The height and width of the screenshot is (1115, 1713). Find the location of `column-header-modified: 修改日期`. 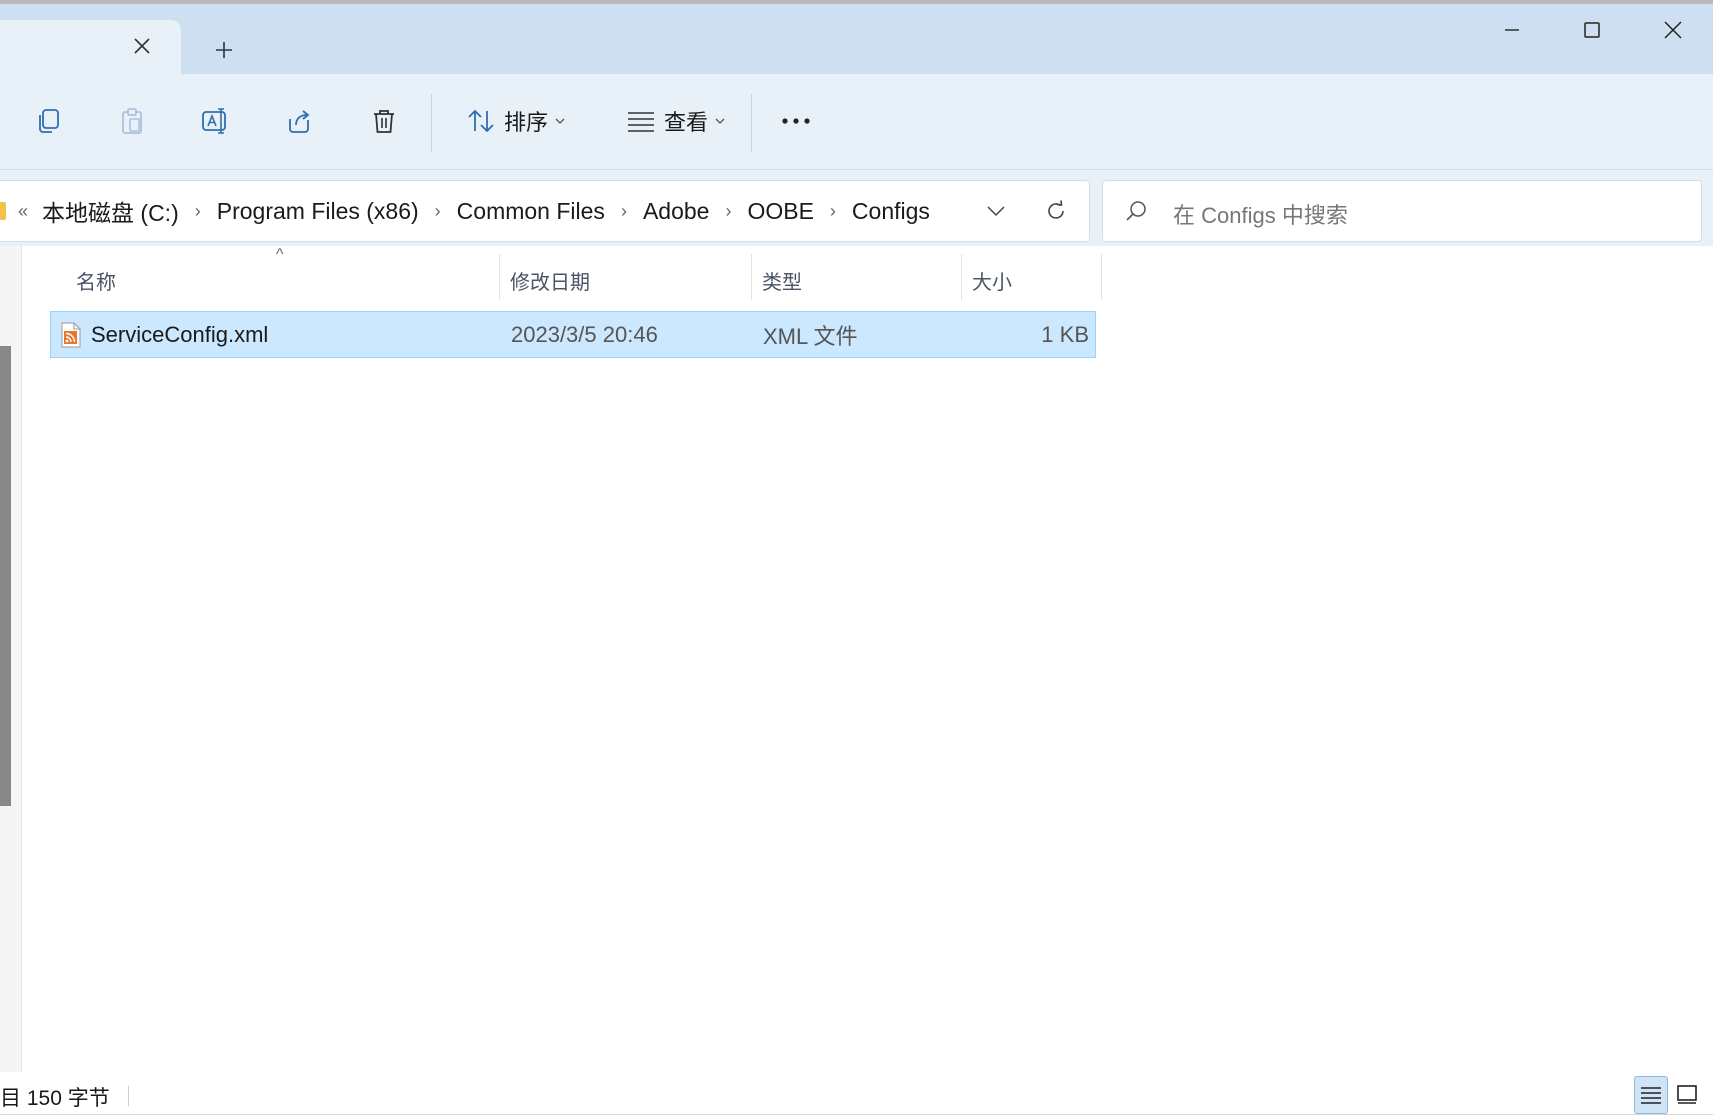

column-header-modified: 修改日期 is located at coordinates (630, 280).